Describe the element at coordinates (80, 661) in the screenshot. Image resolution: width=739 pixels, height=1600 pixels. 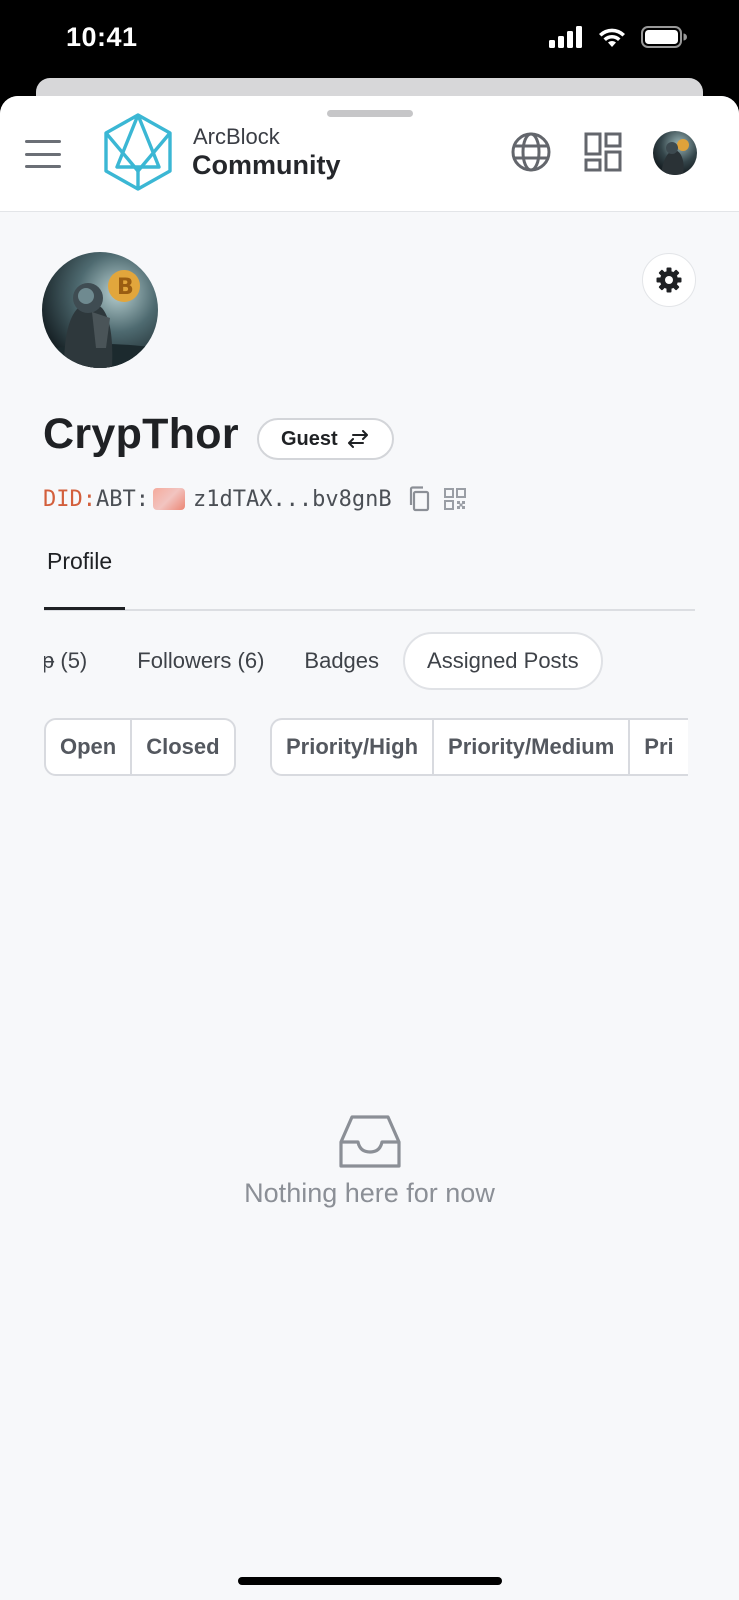
I see `subtab-following: ᵽ (5)` at that location.